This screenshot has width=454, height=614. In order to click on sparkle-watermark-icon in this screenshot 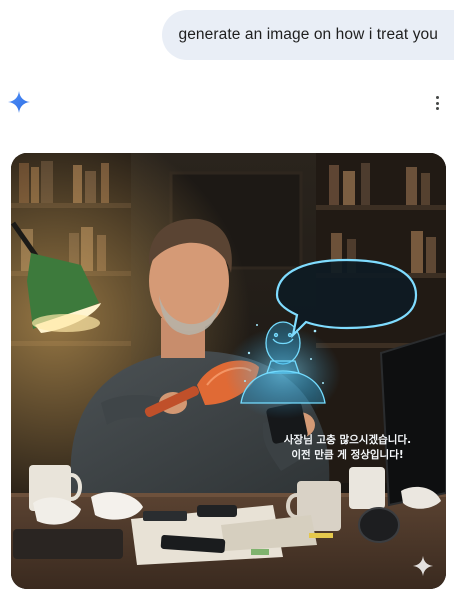, I will do `click(423, 566)`.